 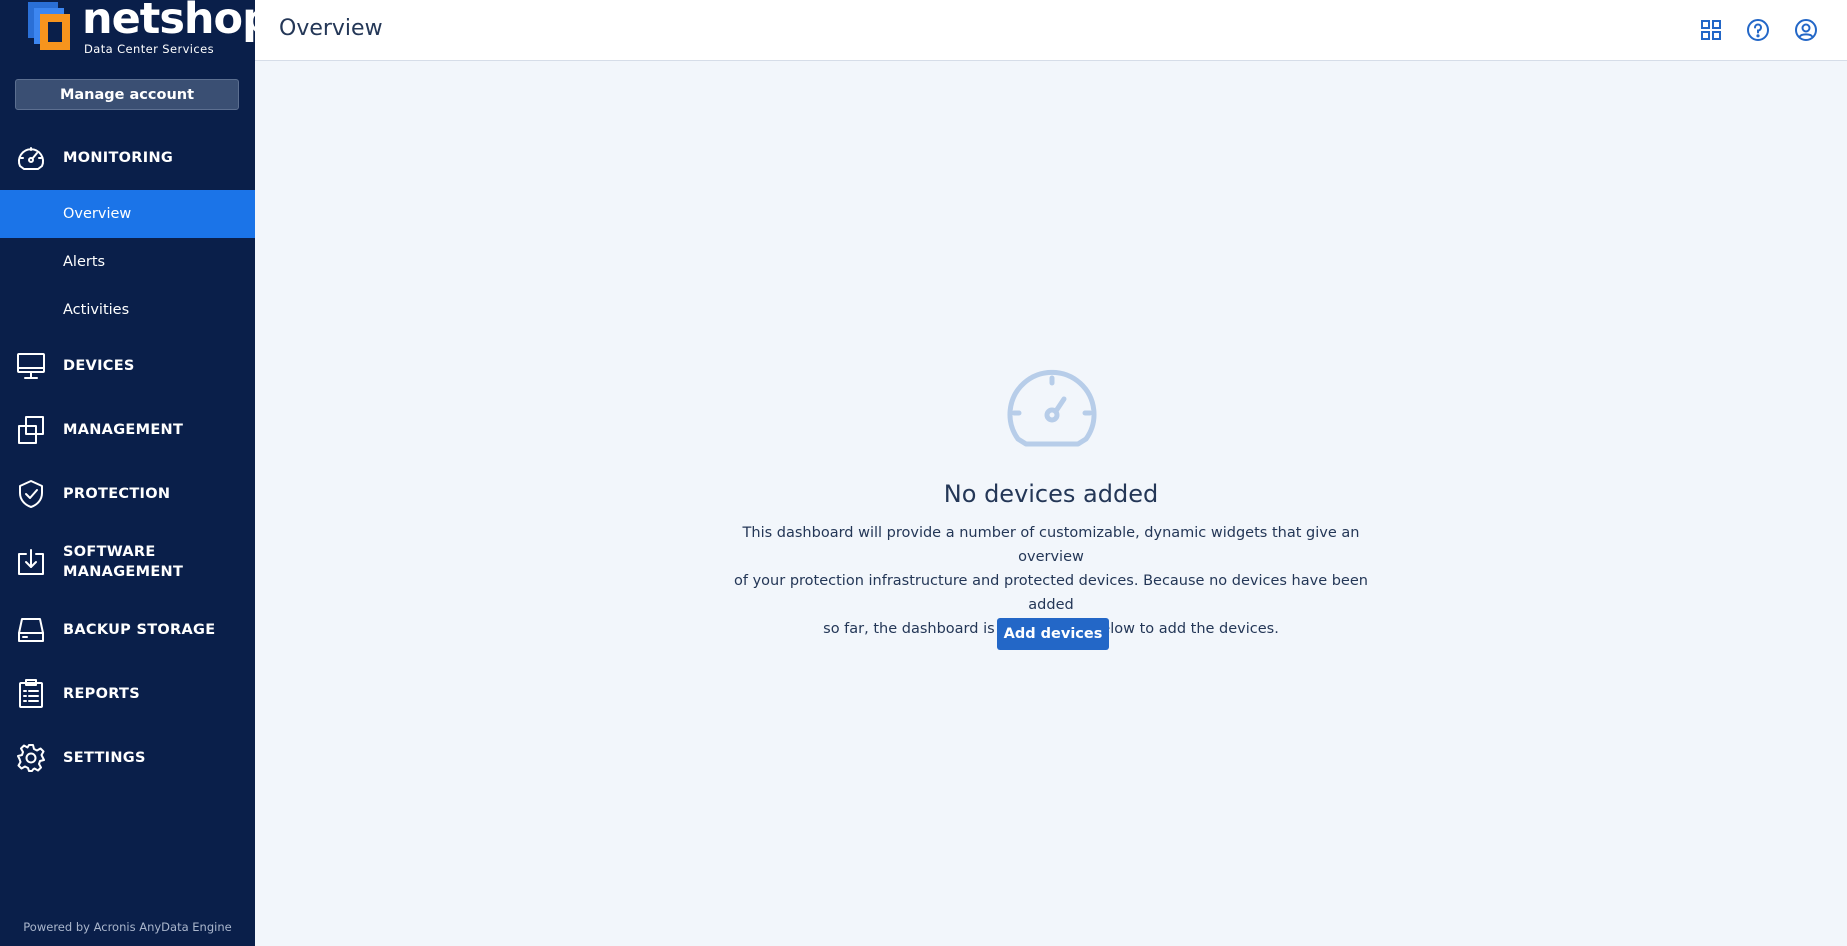 What do you see at coordinates (177, 22) in the screenshot?
I see `brand-name: netshop` at bounding box center [177, 22].